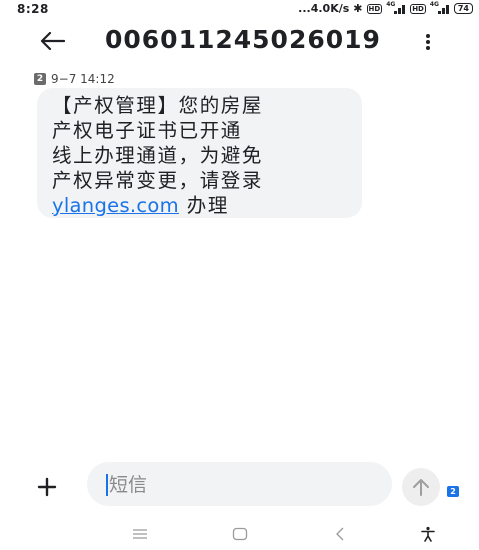 This screenshot has height=550, width=479. Describe the element at coordinates (374, 8) in the screenshot. I see `hd-badge: HD` at that location.